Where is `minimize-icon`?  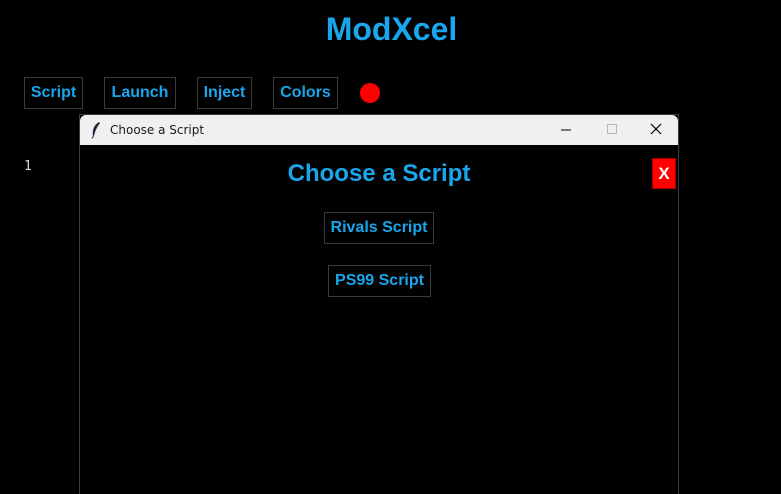
minimize-icon is located at coordinates (566, 130).